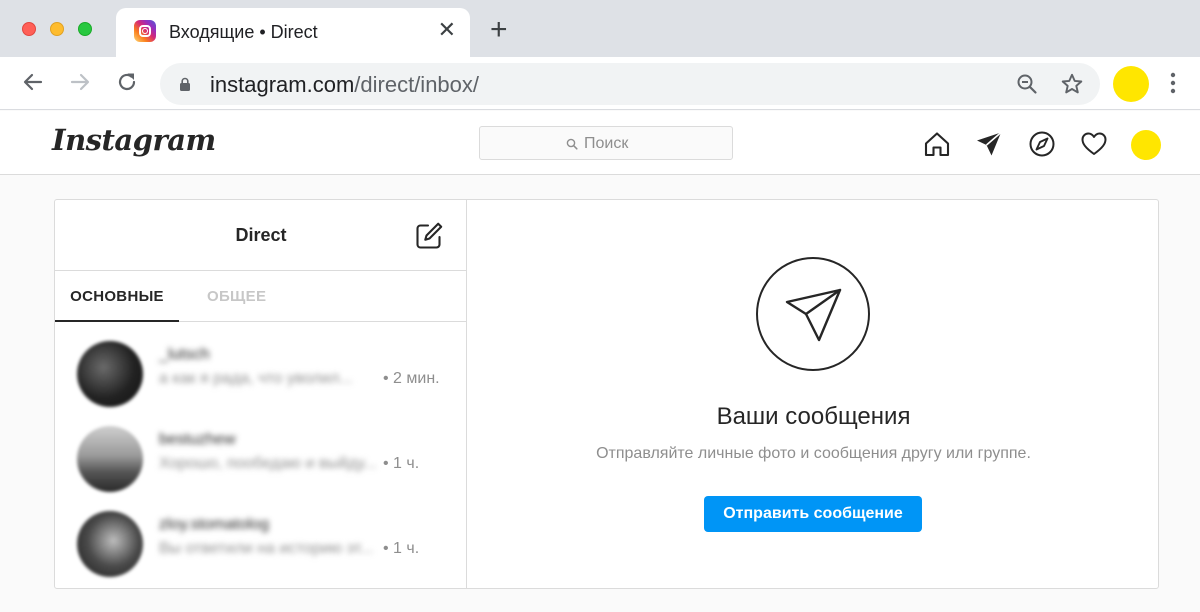 Image resolution: width=1200 pixels, height=612 pixels. Describe the element at coordinates (600, 28) in the screenshot. I see `browser-tab-strip: Входящие • Direct ✕ +` at that location.